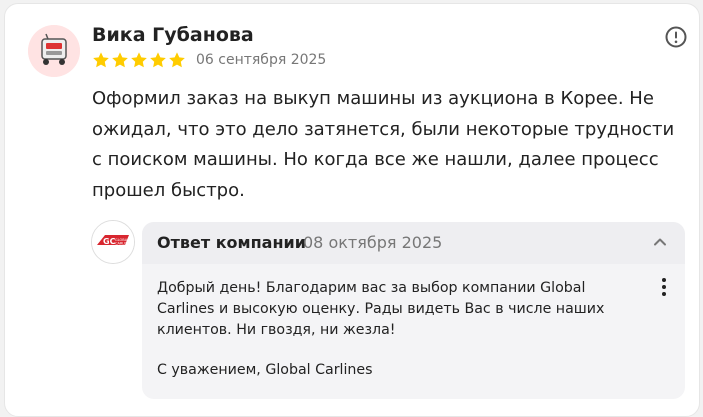 The image size is (703, 417). What do you see at coordinates (124, 244) in the screenshot?
I see `svg-text: CARLINES` at bounding box center [124, 244].